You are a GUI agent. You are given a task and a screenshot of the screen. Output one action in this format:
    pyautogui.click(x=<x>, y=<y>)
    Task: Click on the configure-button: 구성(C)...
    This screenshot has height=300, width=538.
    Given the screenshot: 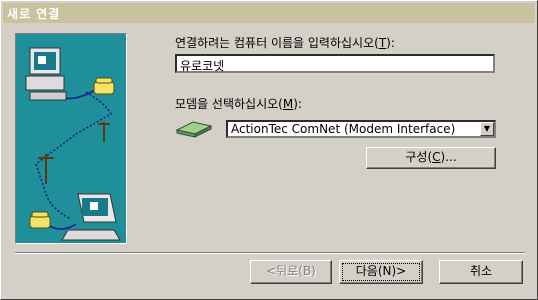 What is the action you would take?
    pyautogui.click(x=431, y=158)
    